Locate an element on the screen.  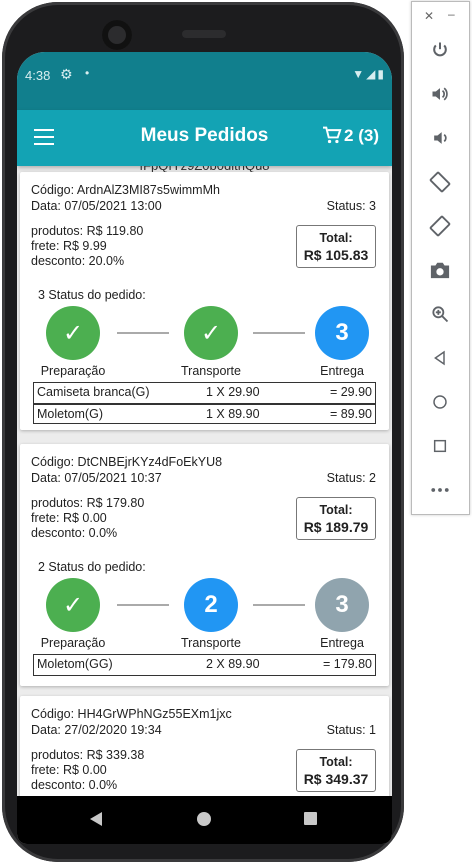
total-value: R$ 105.83 is located at coordinates (336, 255).